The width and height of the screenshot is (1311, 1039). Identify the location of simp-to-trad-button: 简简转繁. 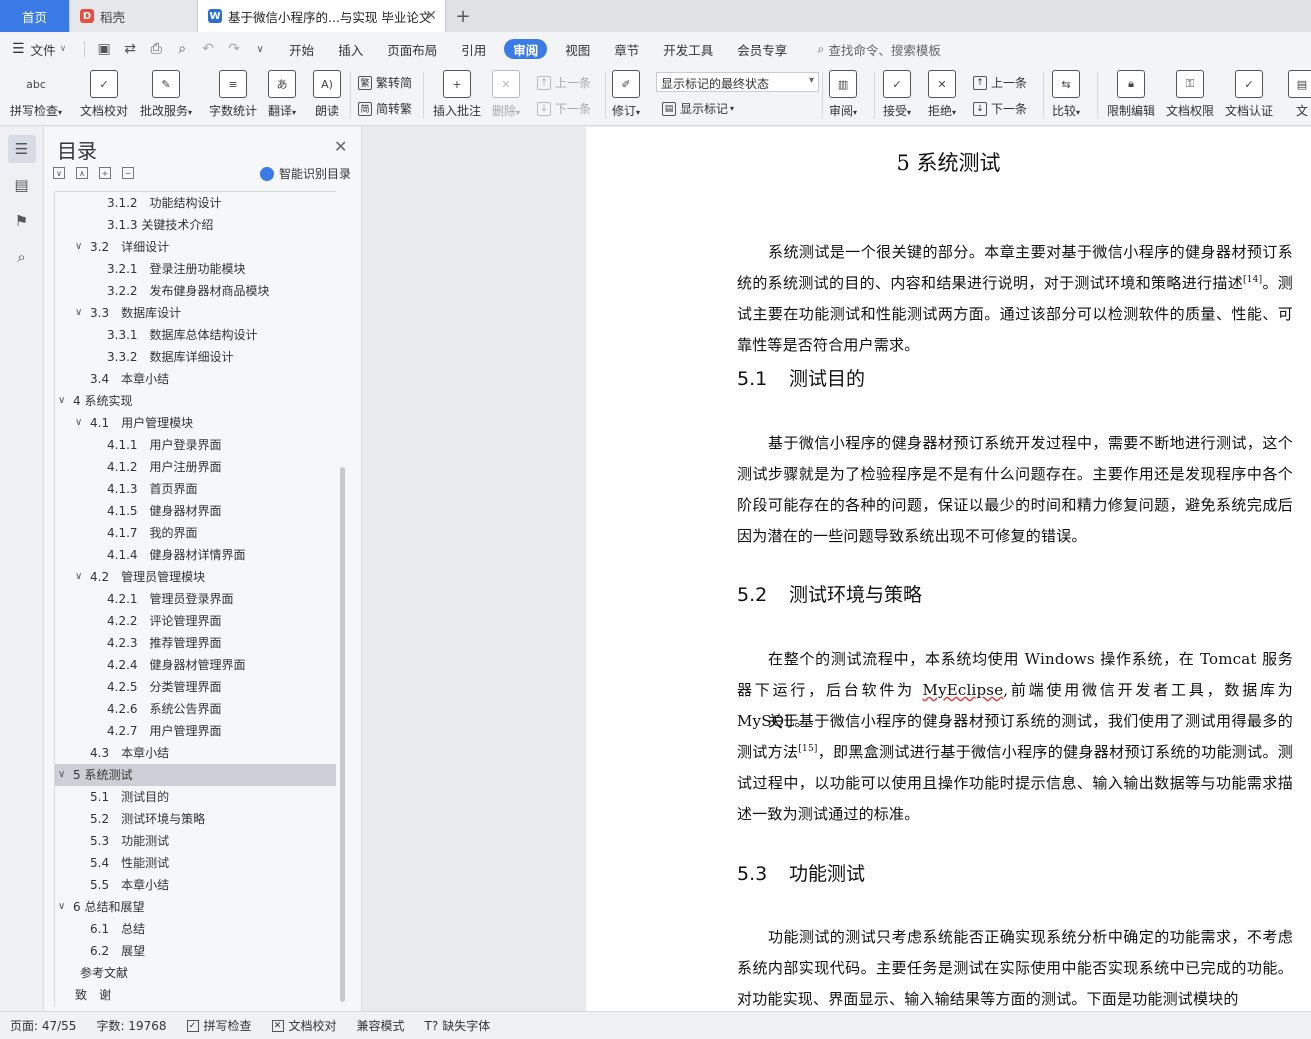
(385, 108).